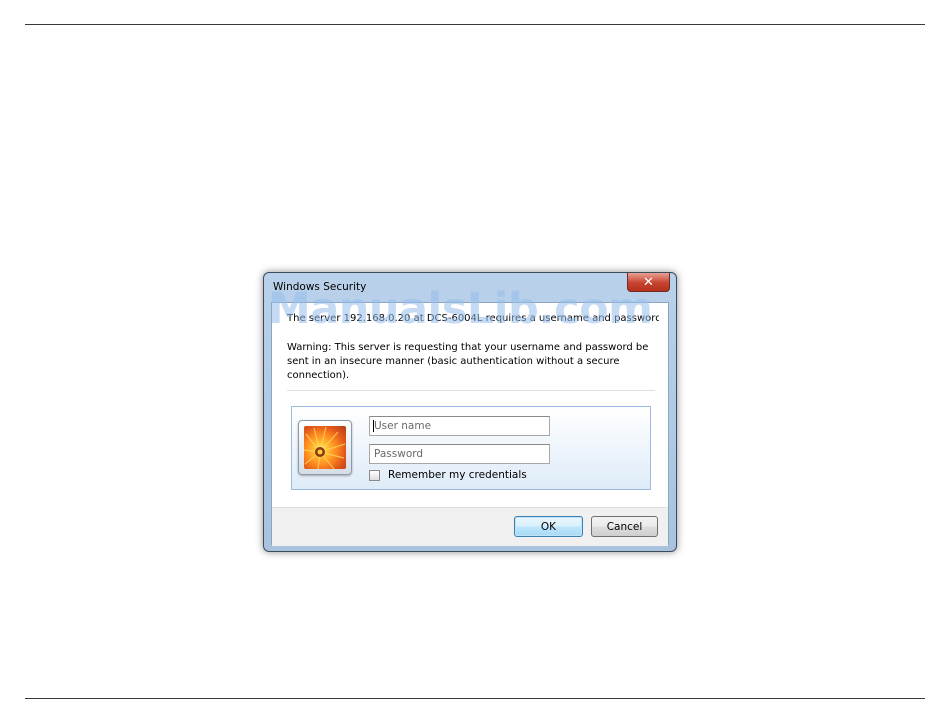  Describe the element at coordinates (475, 698) in the screenshot. I see `bottom-rule` at that location.